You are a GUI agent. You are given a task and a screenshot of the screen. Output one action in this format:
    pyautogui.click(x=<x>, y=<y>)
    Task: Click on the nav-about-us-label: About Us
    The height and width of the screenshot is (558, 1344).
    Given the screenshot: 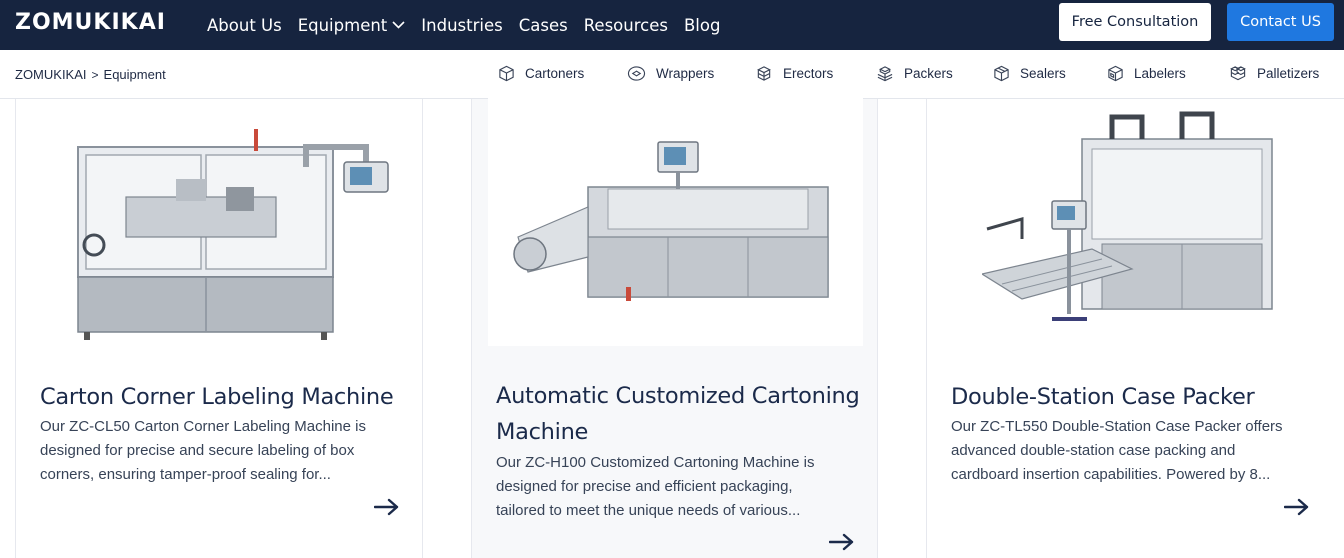 What is the action you would take?
    pyautogui.click(x=244, y=25)
    